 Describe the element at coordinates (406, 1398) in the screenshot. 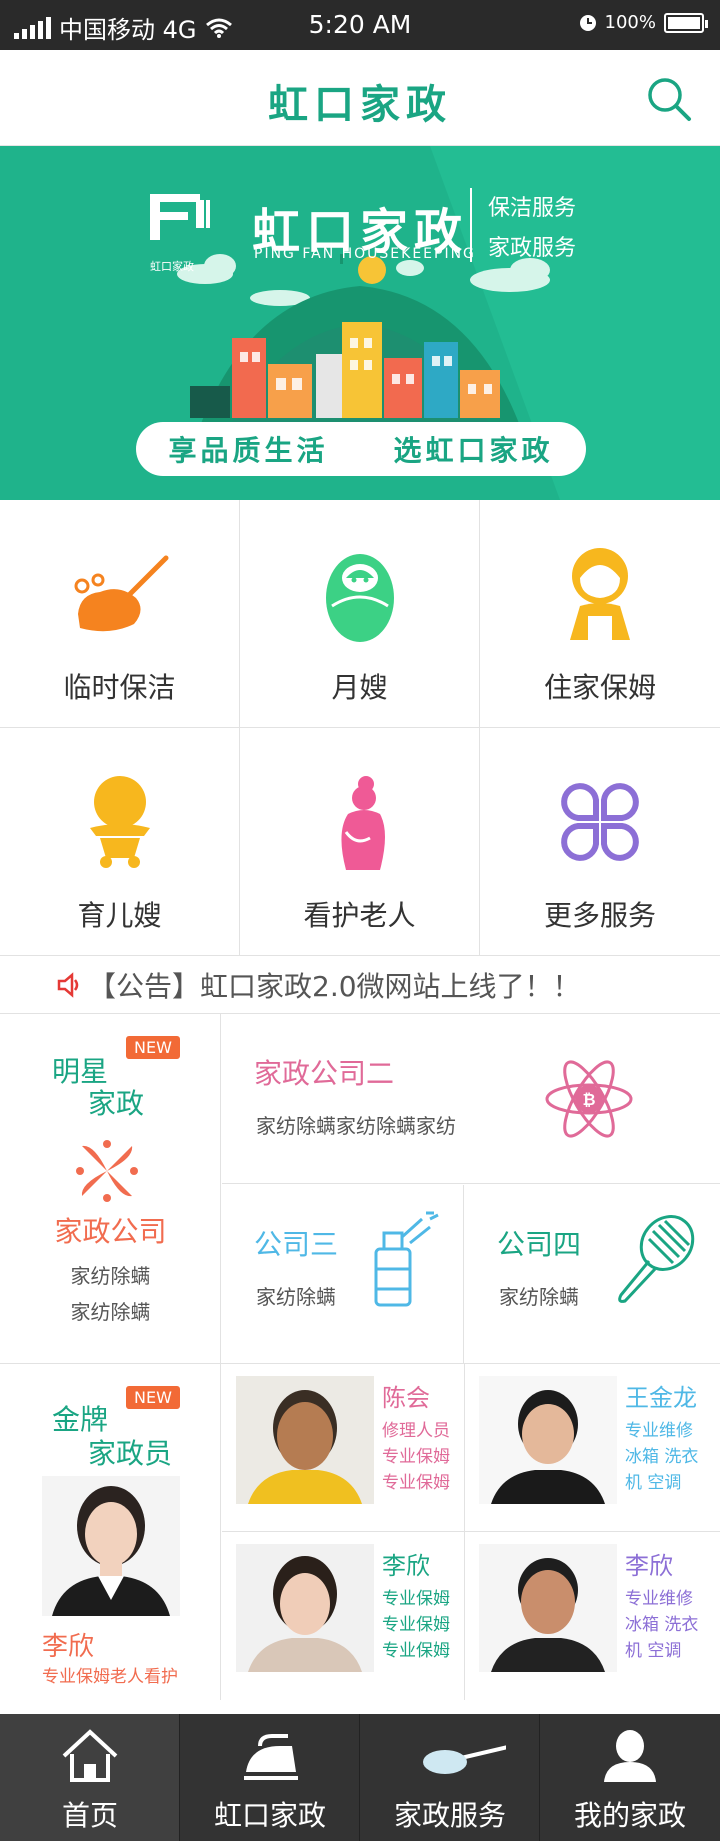

I see `staff-name: 陈会` at that location.